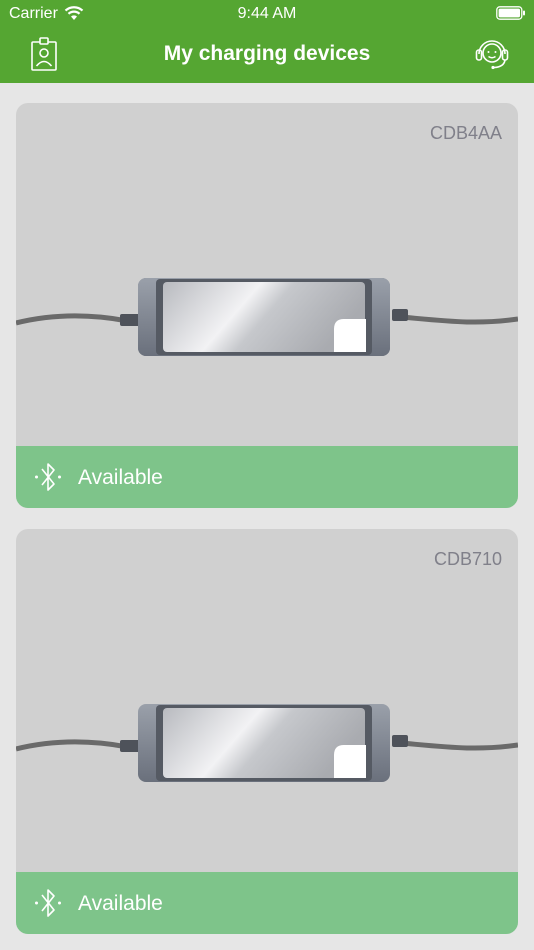 This screenshot has height=950, width=534. Describe the element at coordinates (467, 559) in the screenshot. I see `device-id: CDB710` at that location.